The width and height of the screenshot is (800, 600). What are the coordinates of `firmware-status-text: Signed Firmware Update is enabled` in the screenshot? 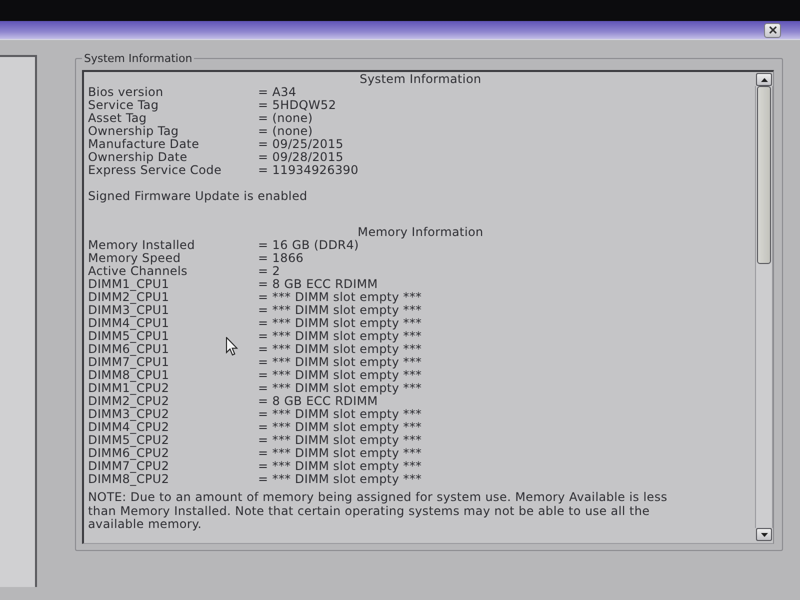 It's located at (198, 196).